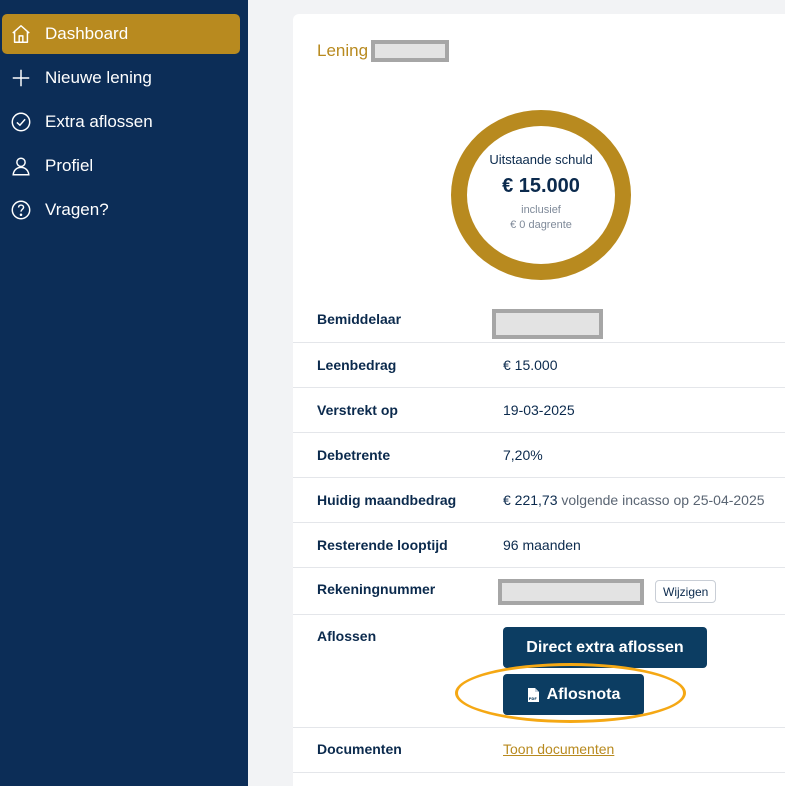 The width and height of the screenshot is (785, 786). What do you see at coordinates (21, 78) in the screenshot?
I see `plus-icon` at bounding box center [21, 78].